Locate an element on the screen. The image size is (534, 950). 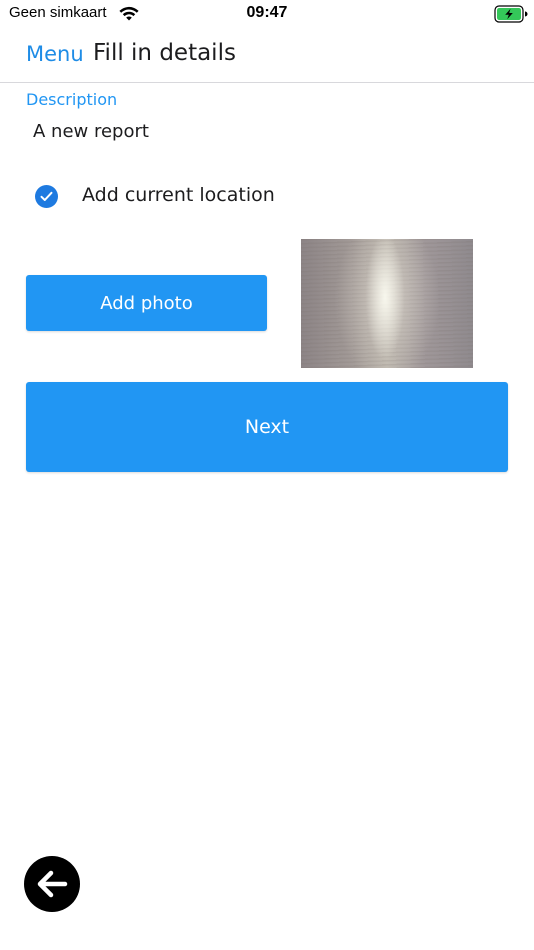
menu-button: Menu is located at coordinates (55, 54).